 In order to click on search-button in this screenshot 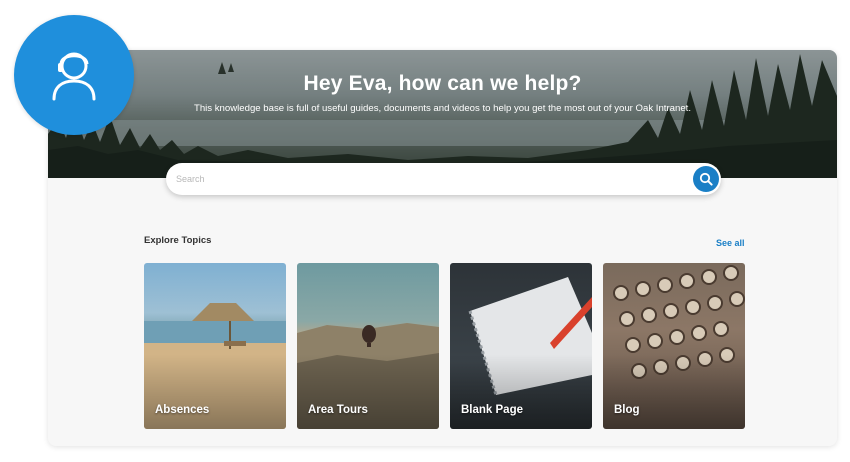, I will do `click(706, 179)`.